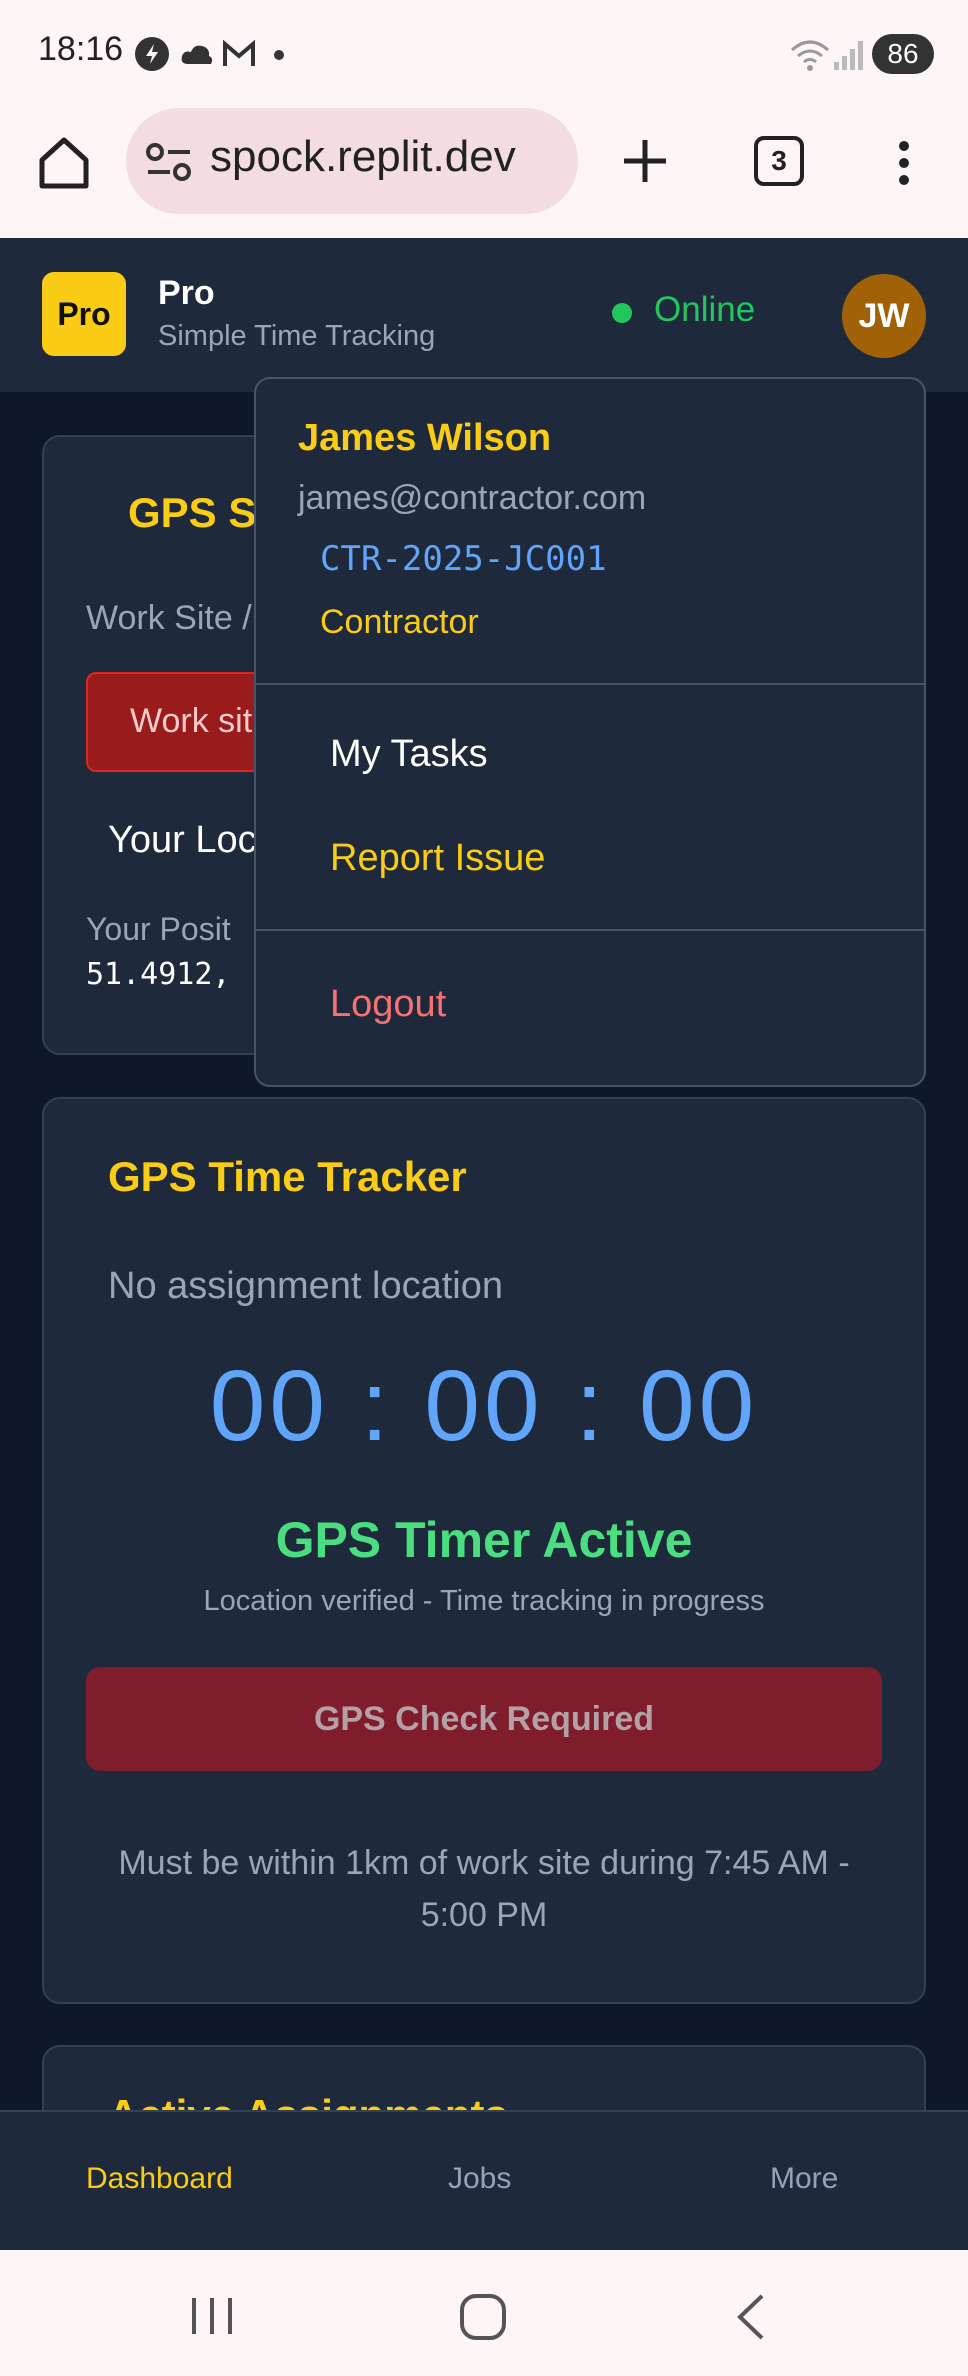 The height and width of the screenshot is (2376, 968). What do you see at coordinates (849, 55) in the screenshot?
I see `signal-icon` at bounding box center [849, 55].